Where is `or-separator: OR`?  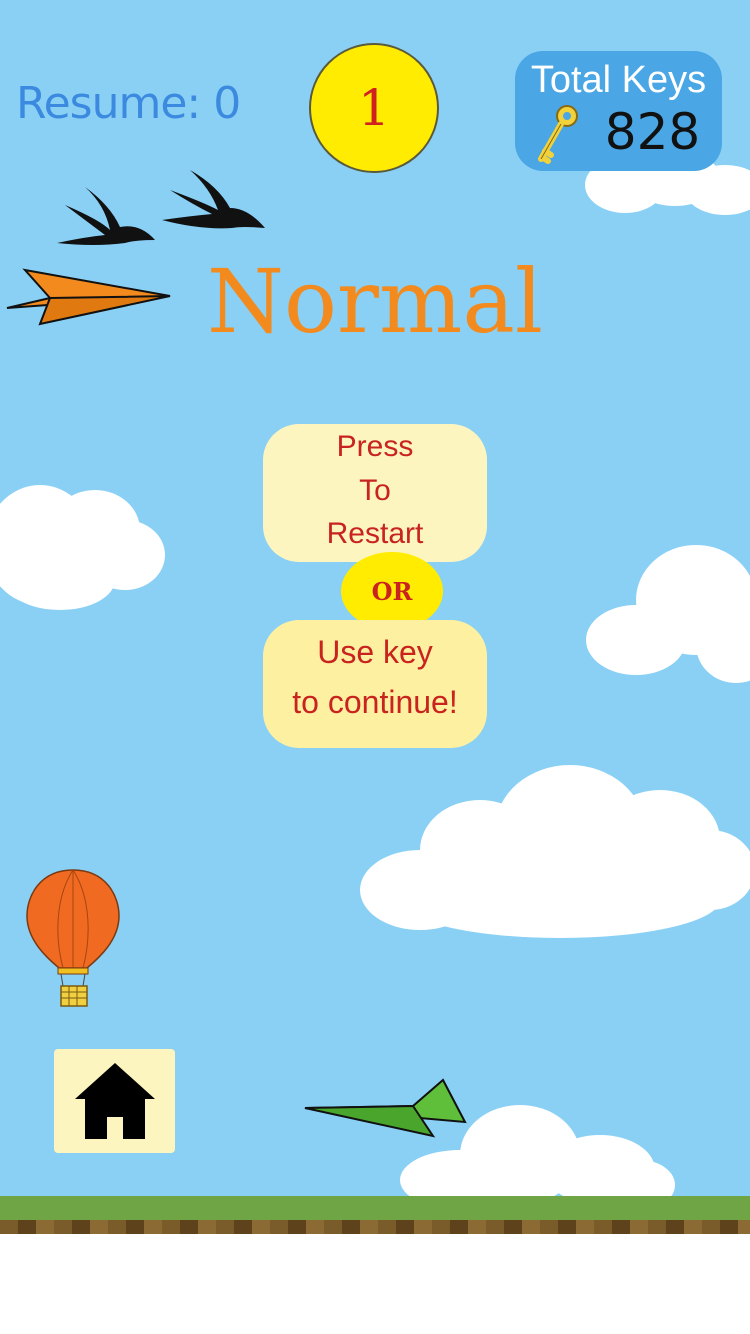 or-separator: OR is located at coordinates (392, 591).